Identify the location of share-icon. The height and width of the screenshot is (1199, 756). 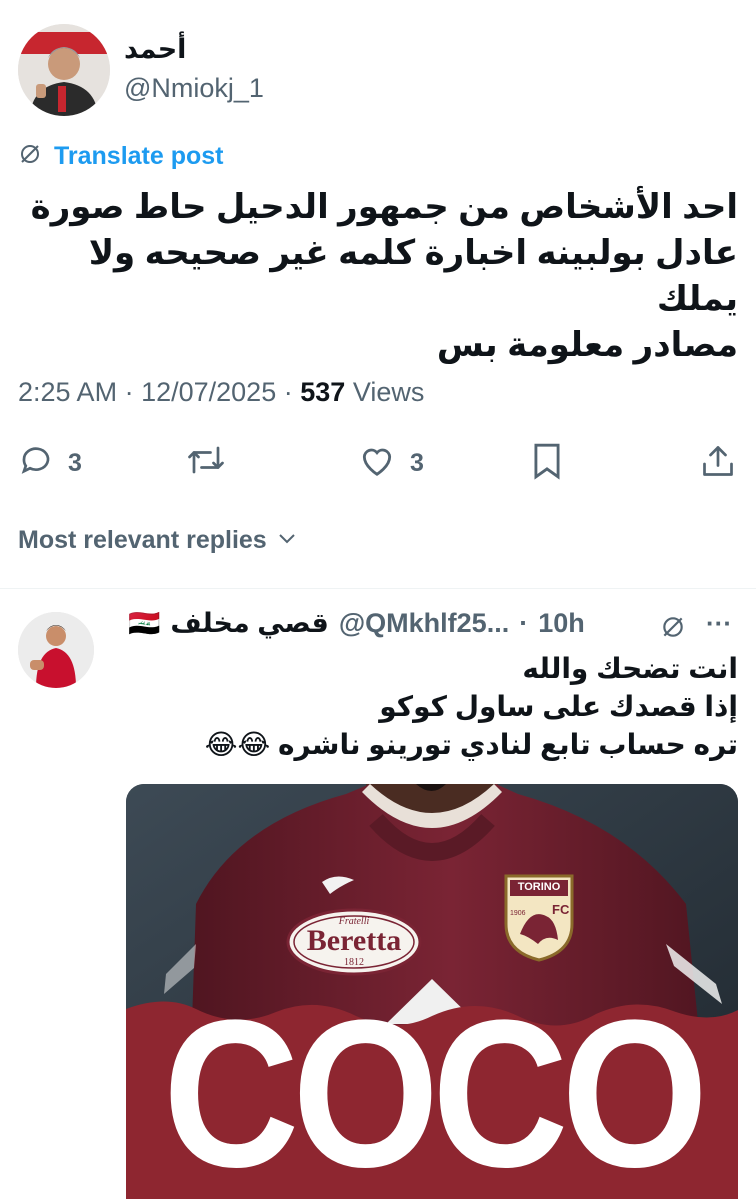
(718, 464).